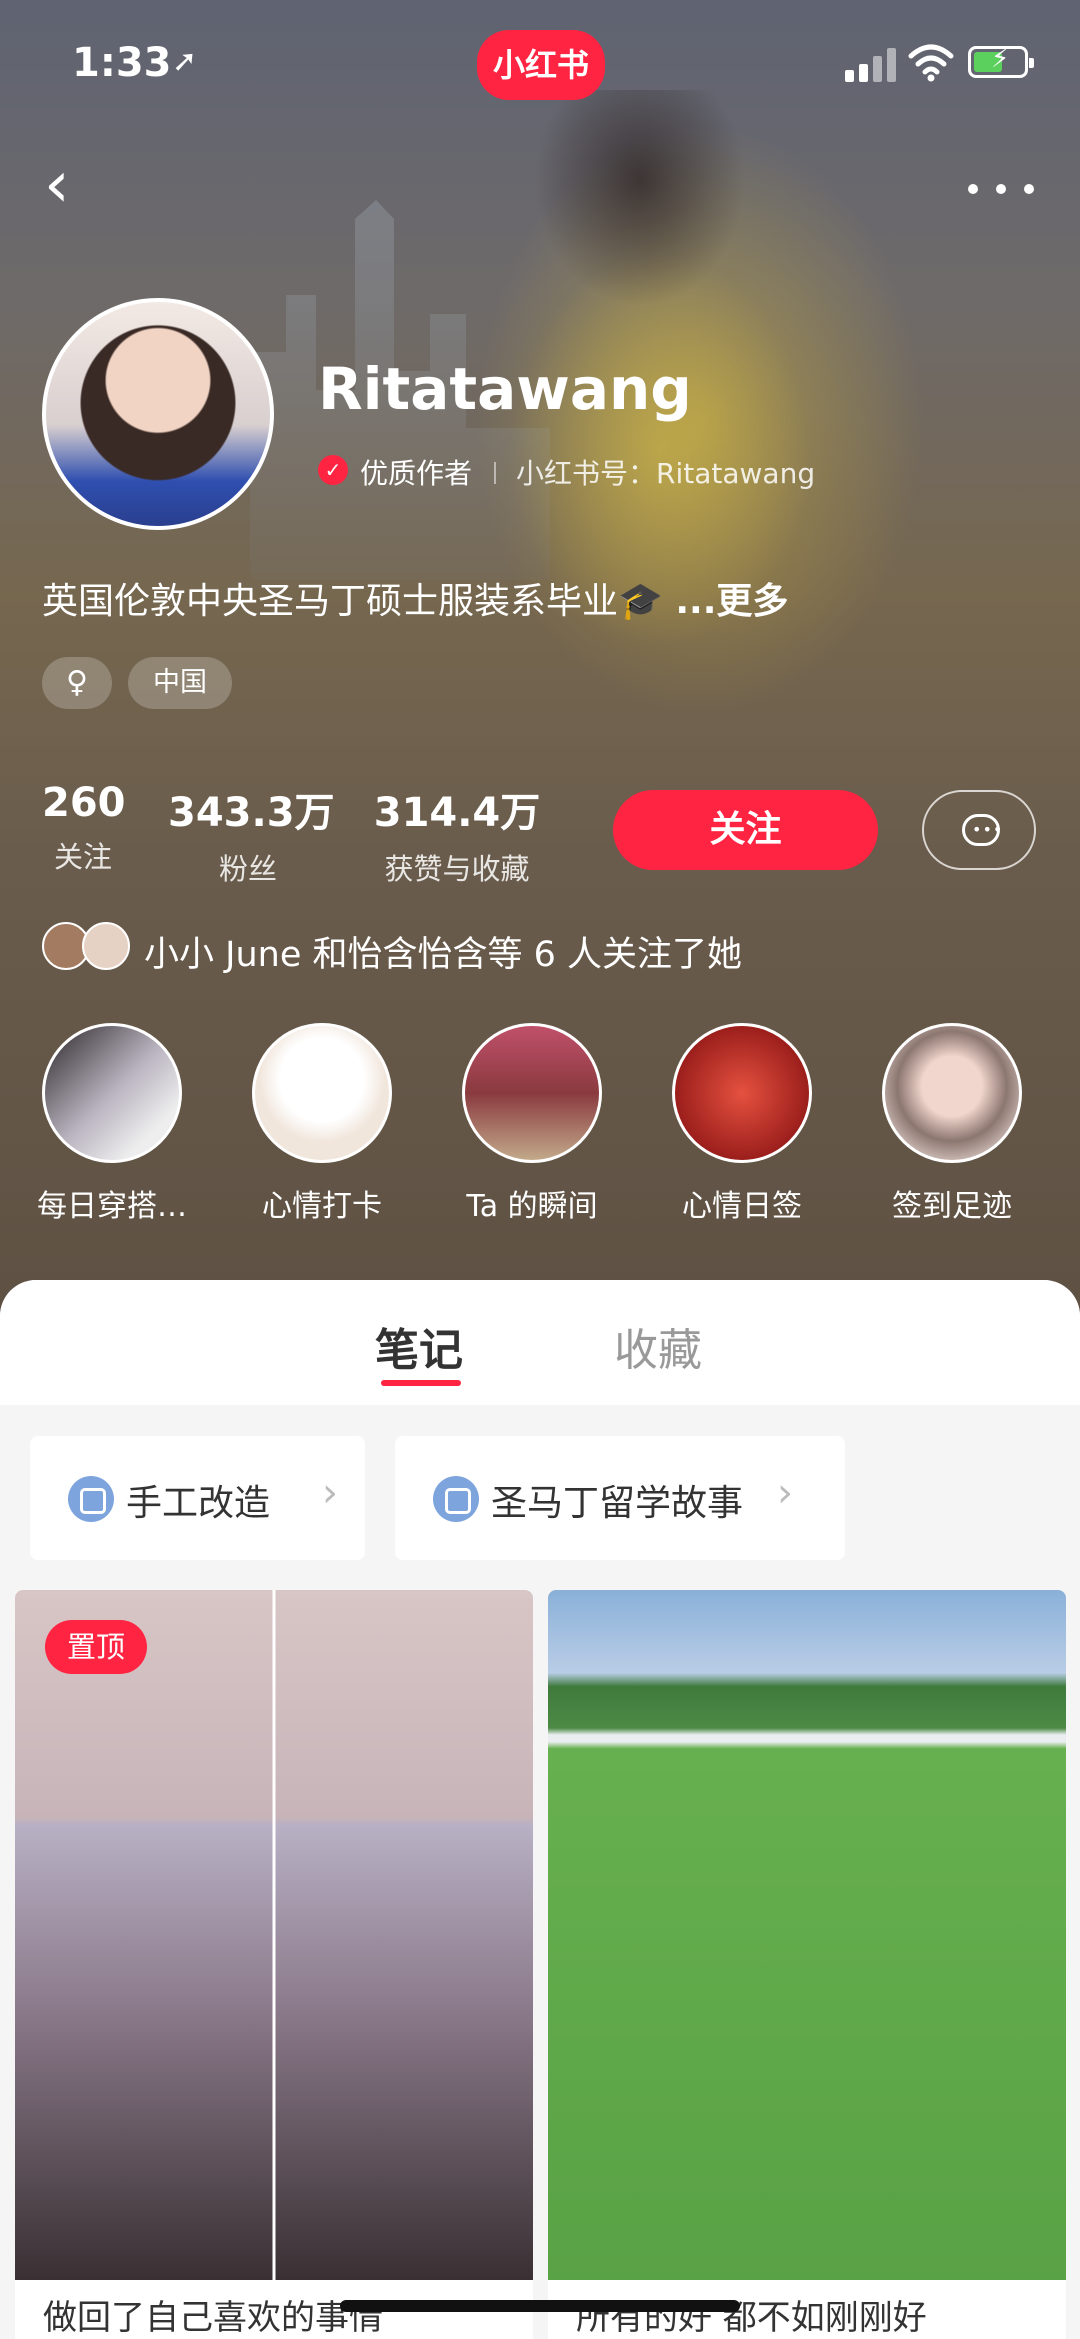 Image resolution: width=1080 pixels, height=2339 pixels. Describe the element at coordinates (745, 830) in the screenshot. I see `follow-button: 关注` at that location.